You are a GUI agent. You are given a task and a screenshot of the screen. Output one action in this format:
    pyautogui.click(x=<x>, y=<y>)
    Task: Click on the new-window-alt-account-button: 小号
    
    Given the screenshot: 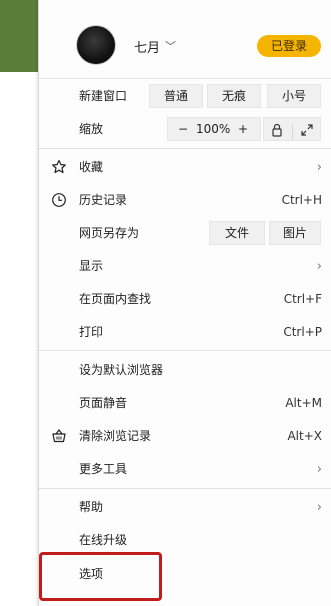 What is the action you would take?
    pyautogui.click(x=294, y=96)
    